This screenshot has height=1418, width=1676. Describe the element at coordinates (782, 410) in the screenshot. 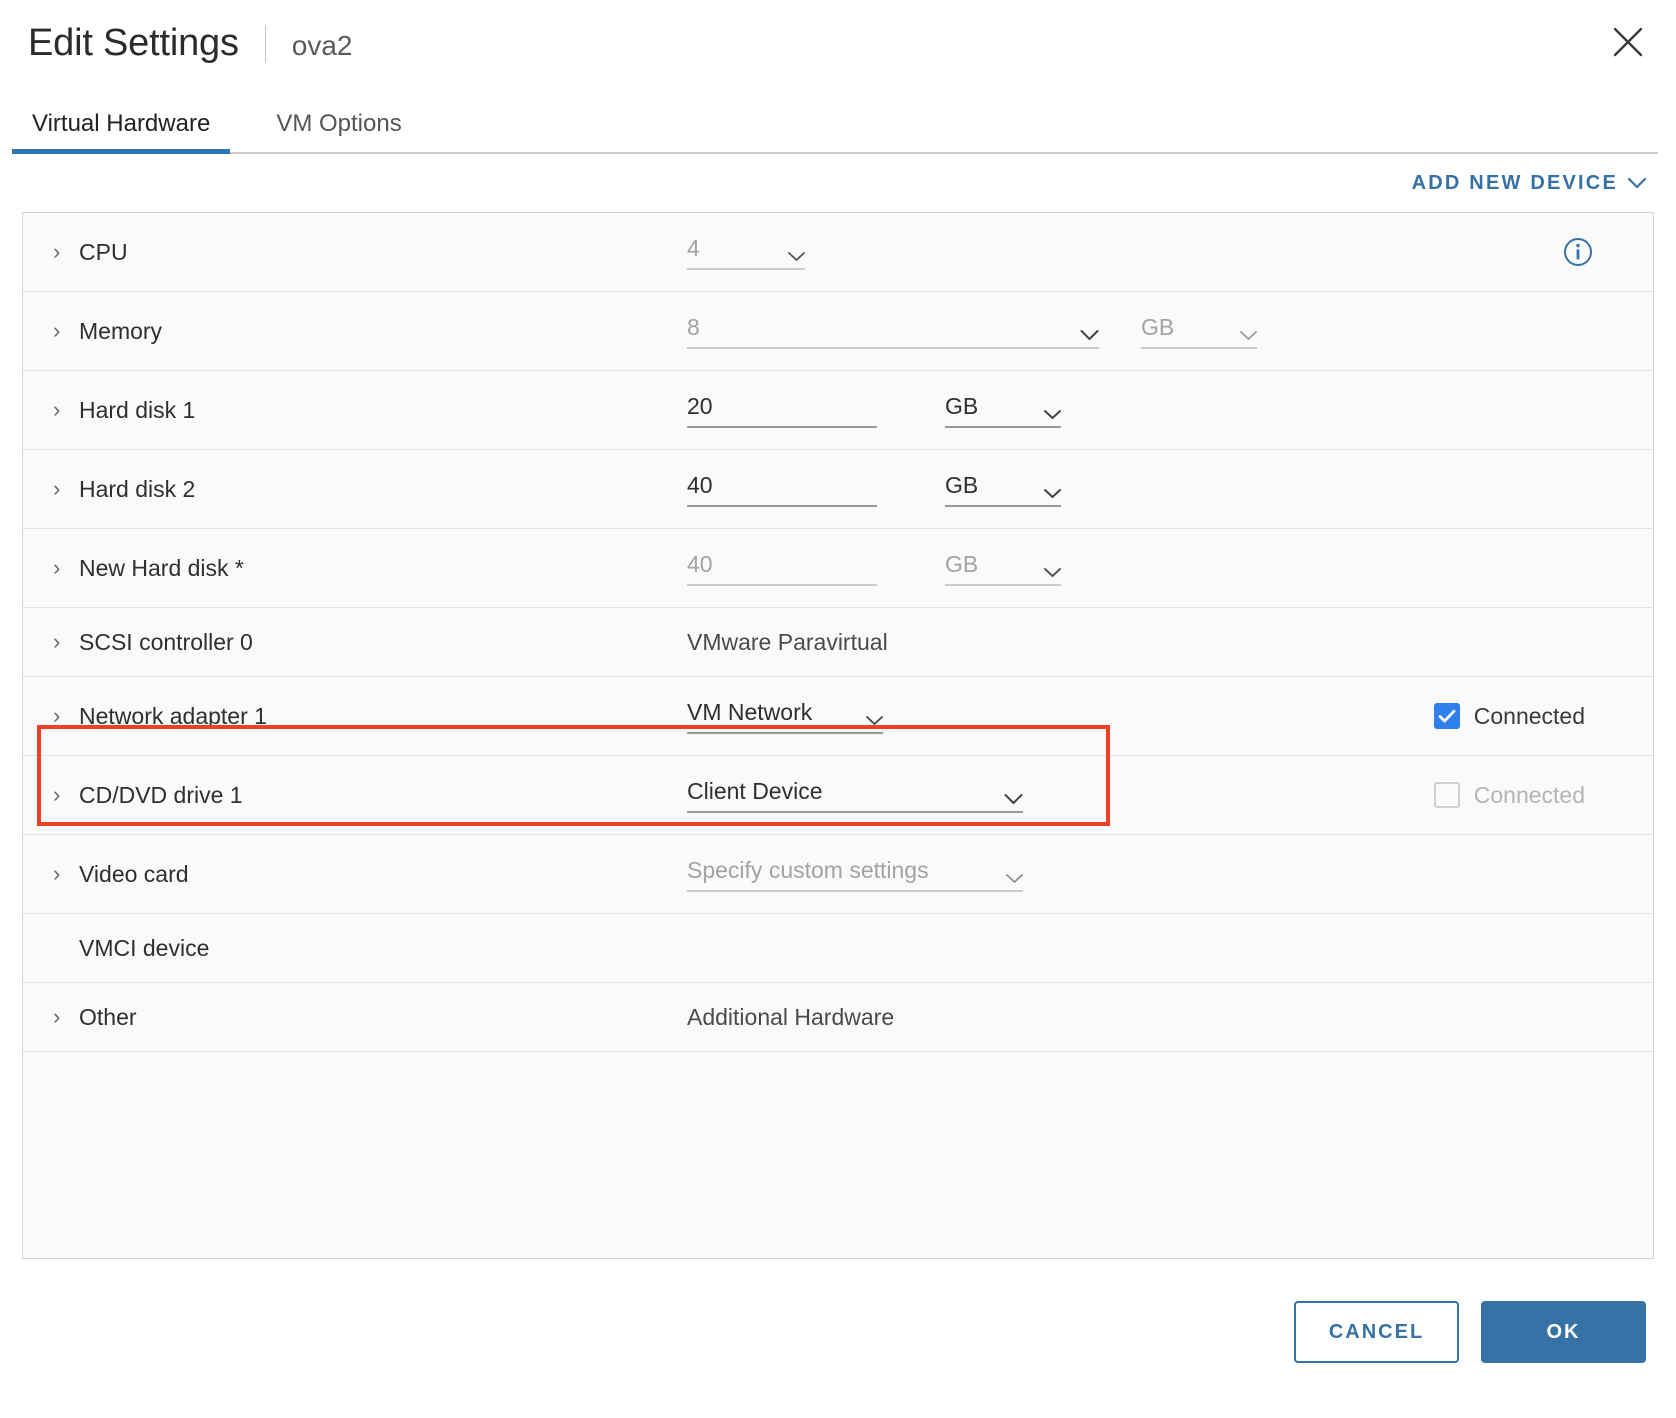

I see `hard-disk-1-size-input: 20` at that location.